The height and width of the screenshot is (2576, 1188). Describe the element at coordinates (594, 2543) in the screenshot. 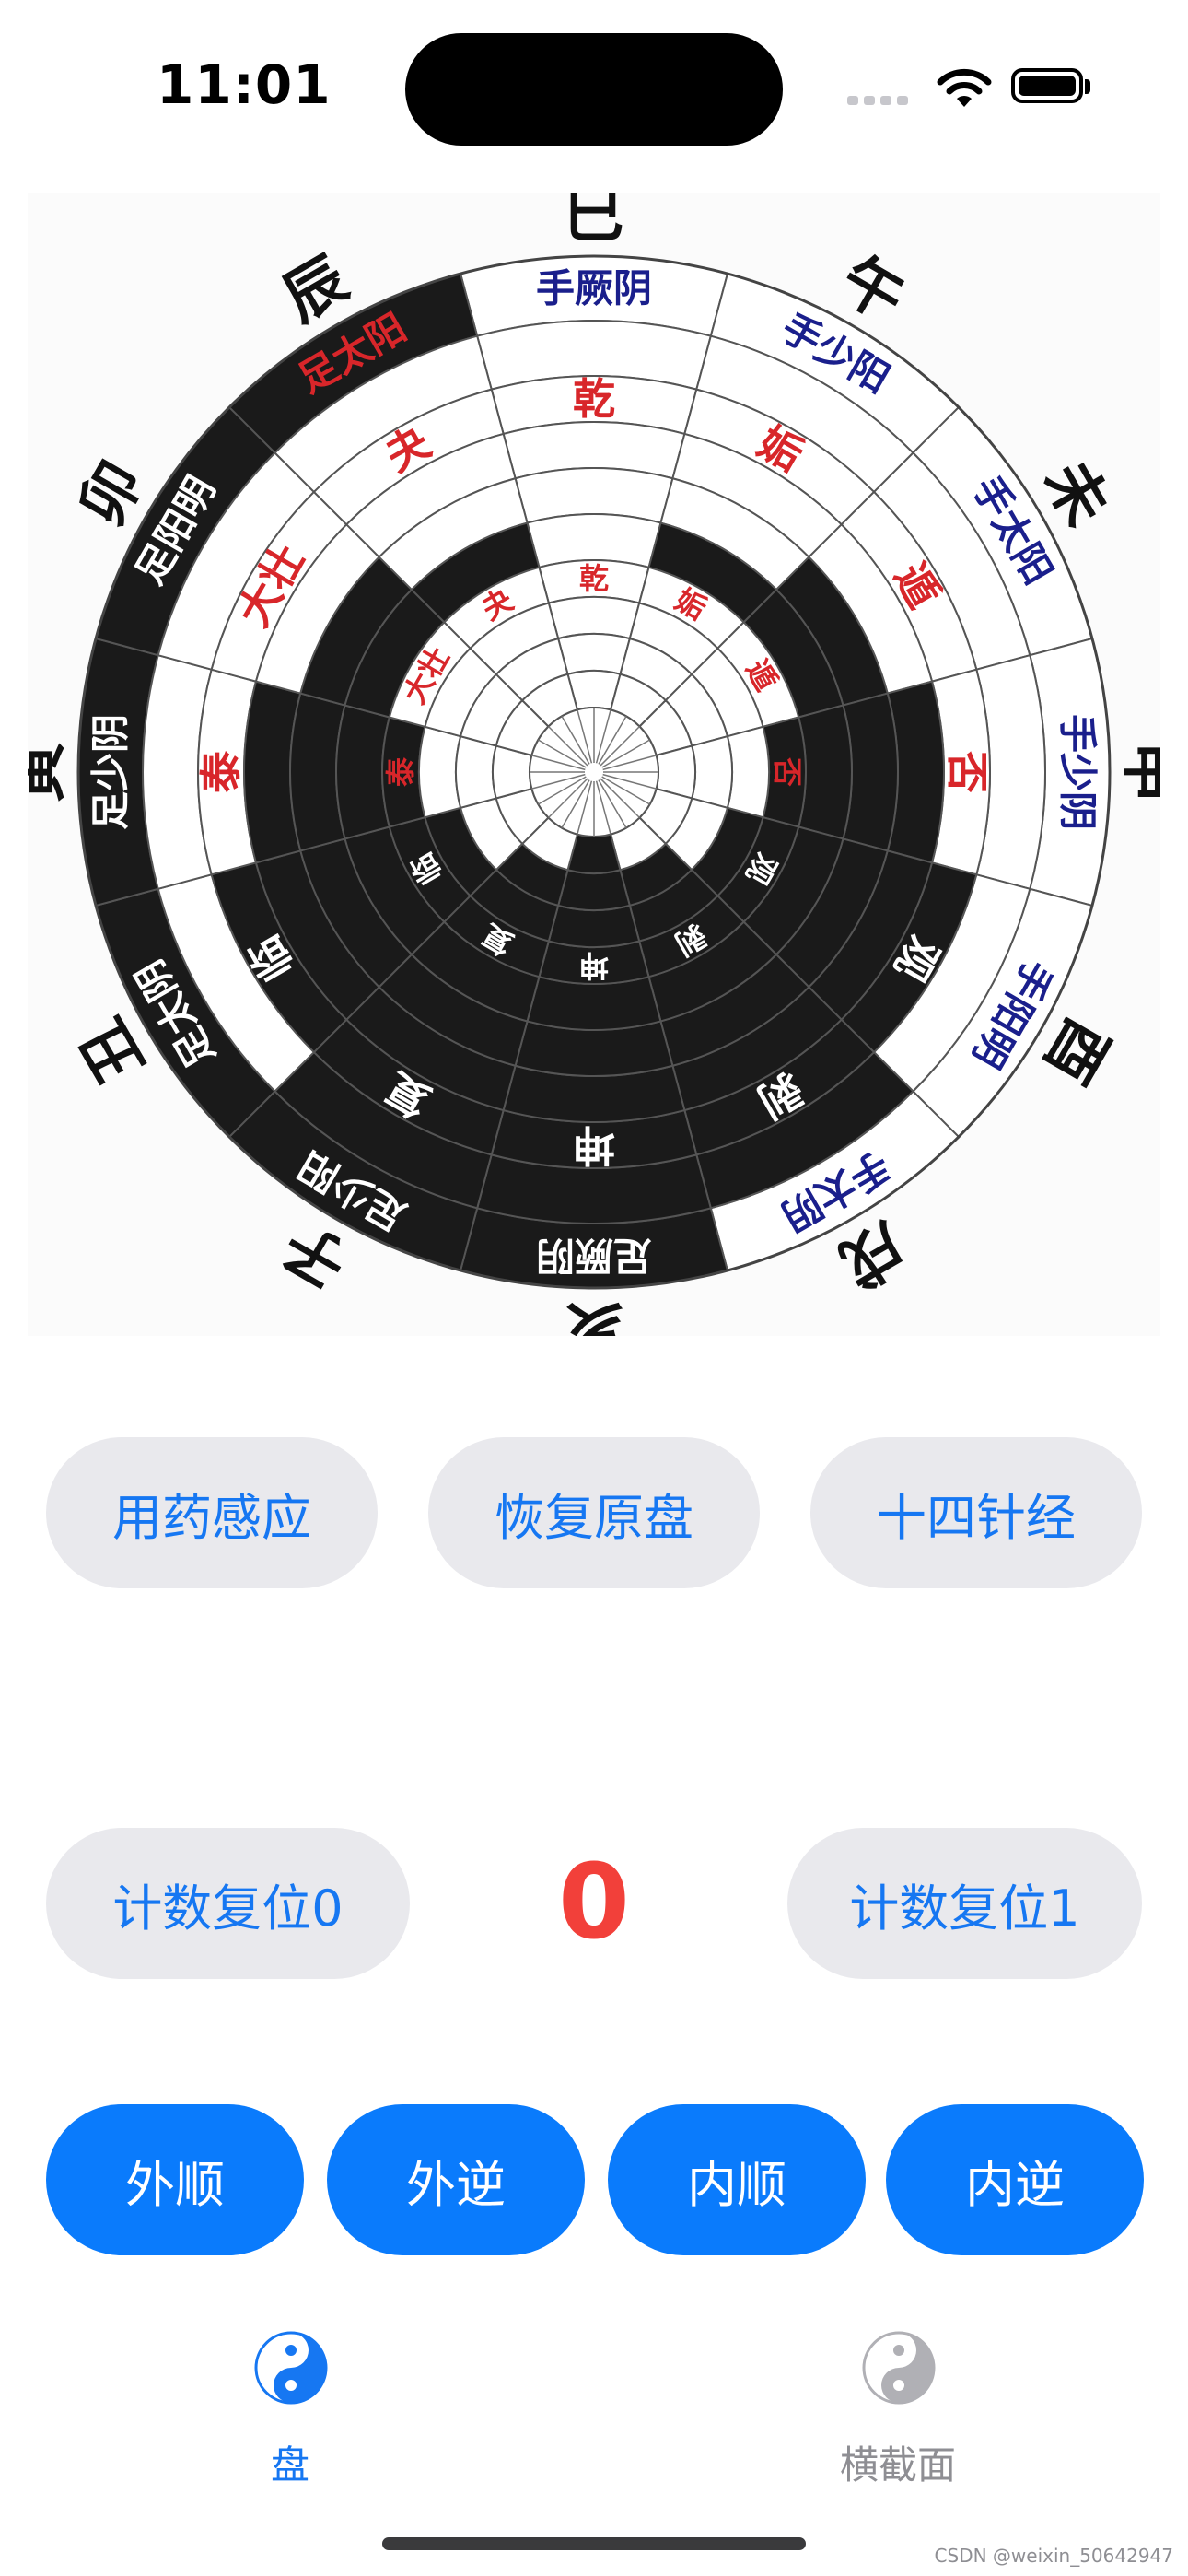

I see `home-indicator` at that location.